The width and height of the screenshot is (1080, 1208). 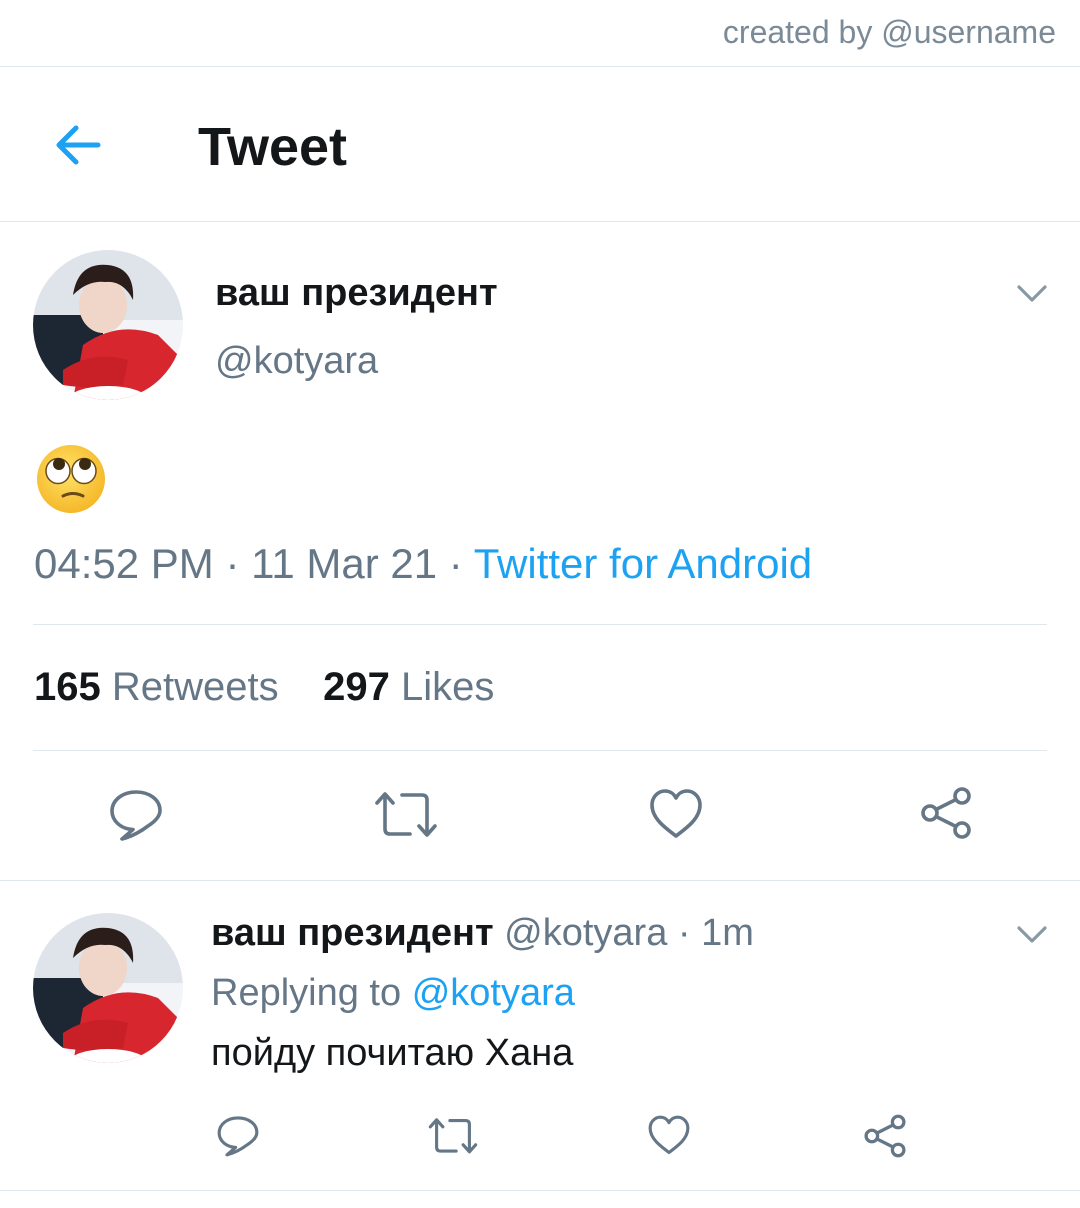 What do you see at coordinates (344, 563) in the screenshot?
I see `tweet-date: 11 Mar 21` at bounding box center [344, 563].